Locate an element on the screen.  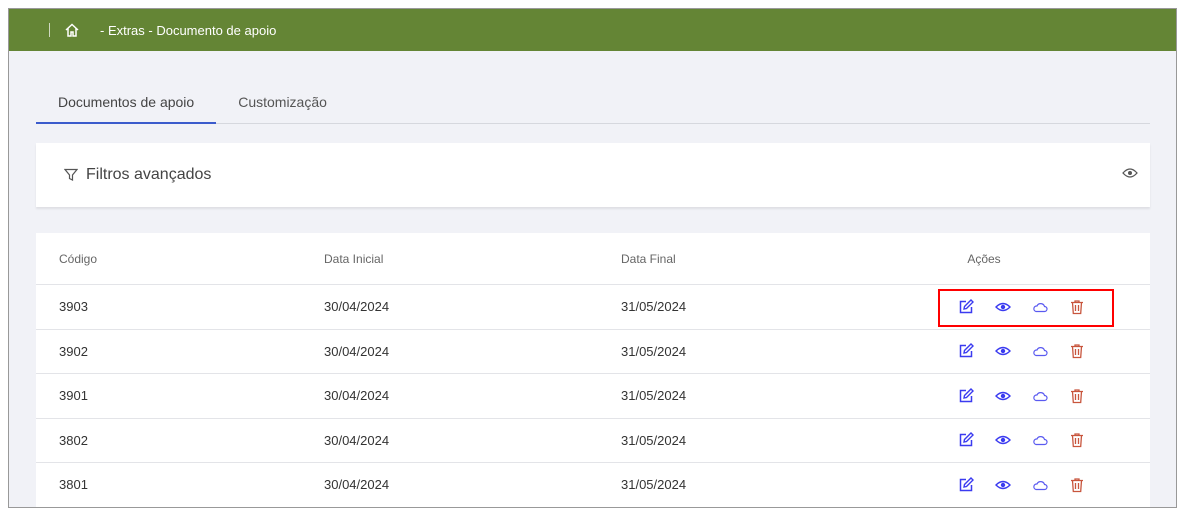
filters-title: Filtros avançados is located at coordinates (149, 174).